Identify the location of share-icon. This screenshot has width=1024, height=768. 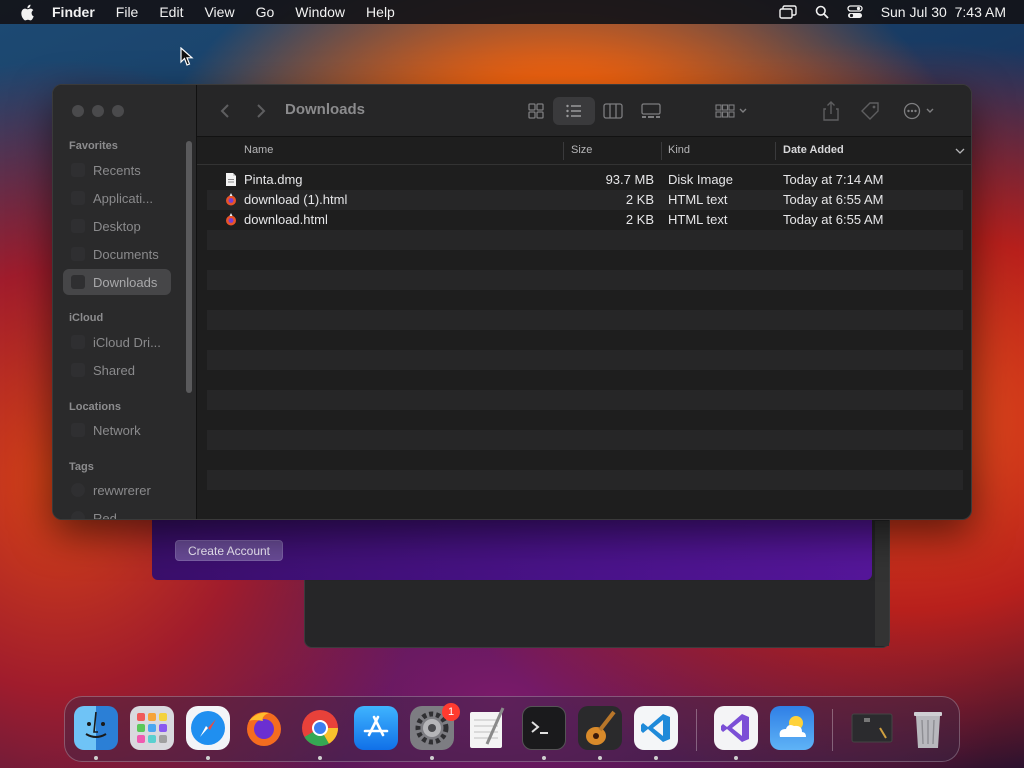
(831, 111).